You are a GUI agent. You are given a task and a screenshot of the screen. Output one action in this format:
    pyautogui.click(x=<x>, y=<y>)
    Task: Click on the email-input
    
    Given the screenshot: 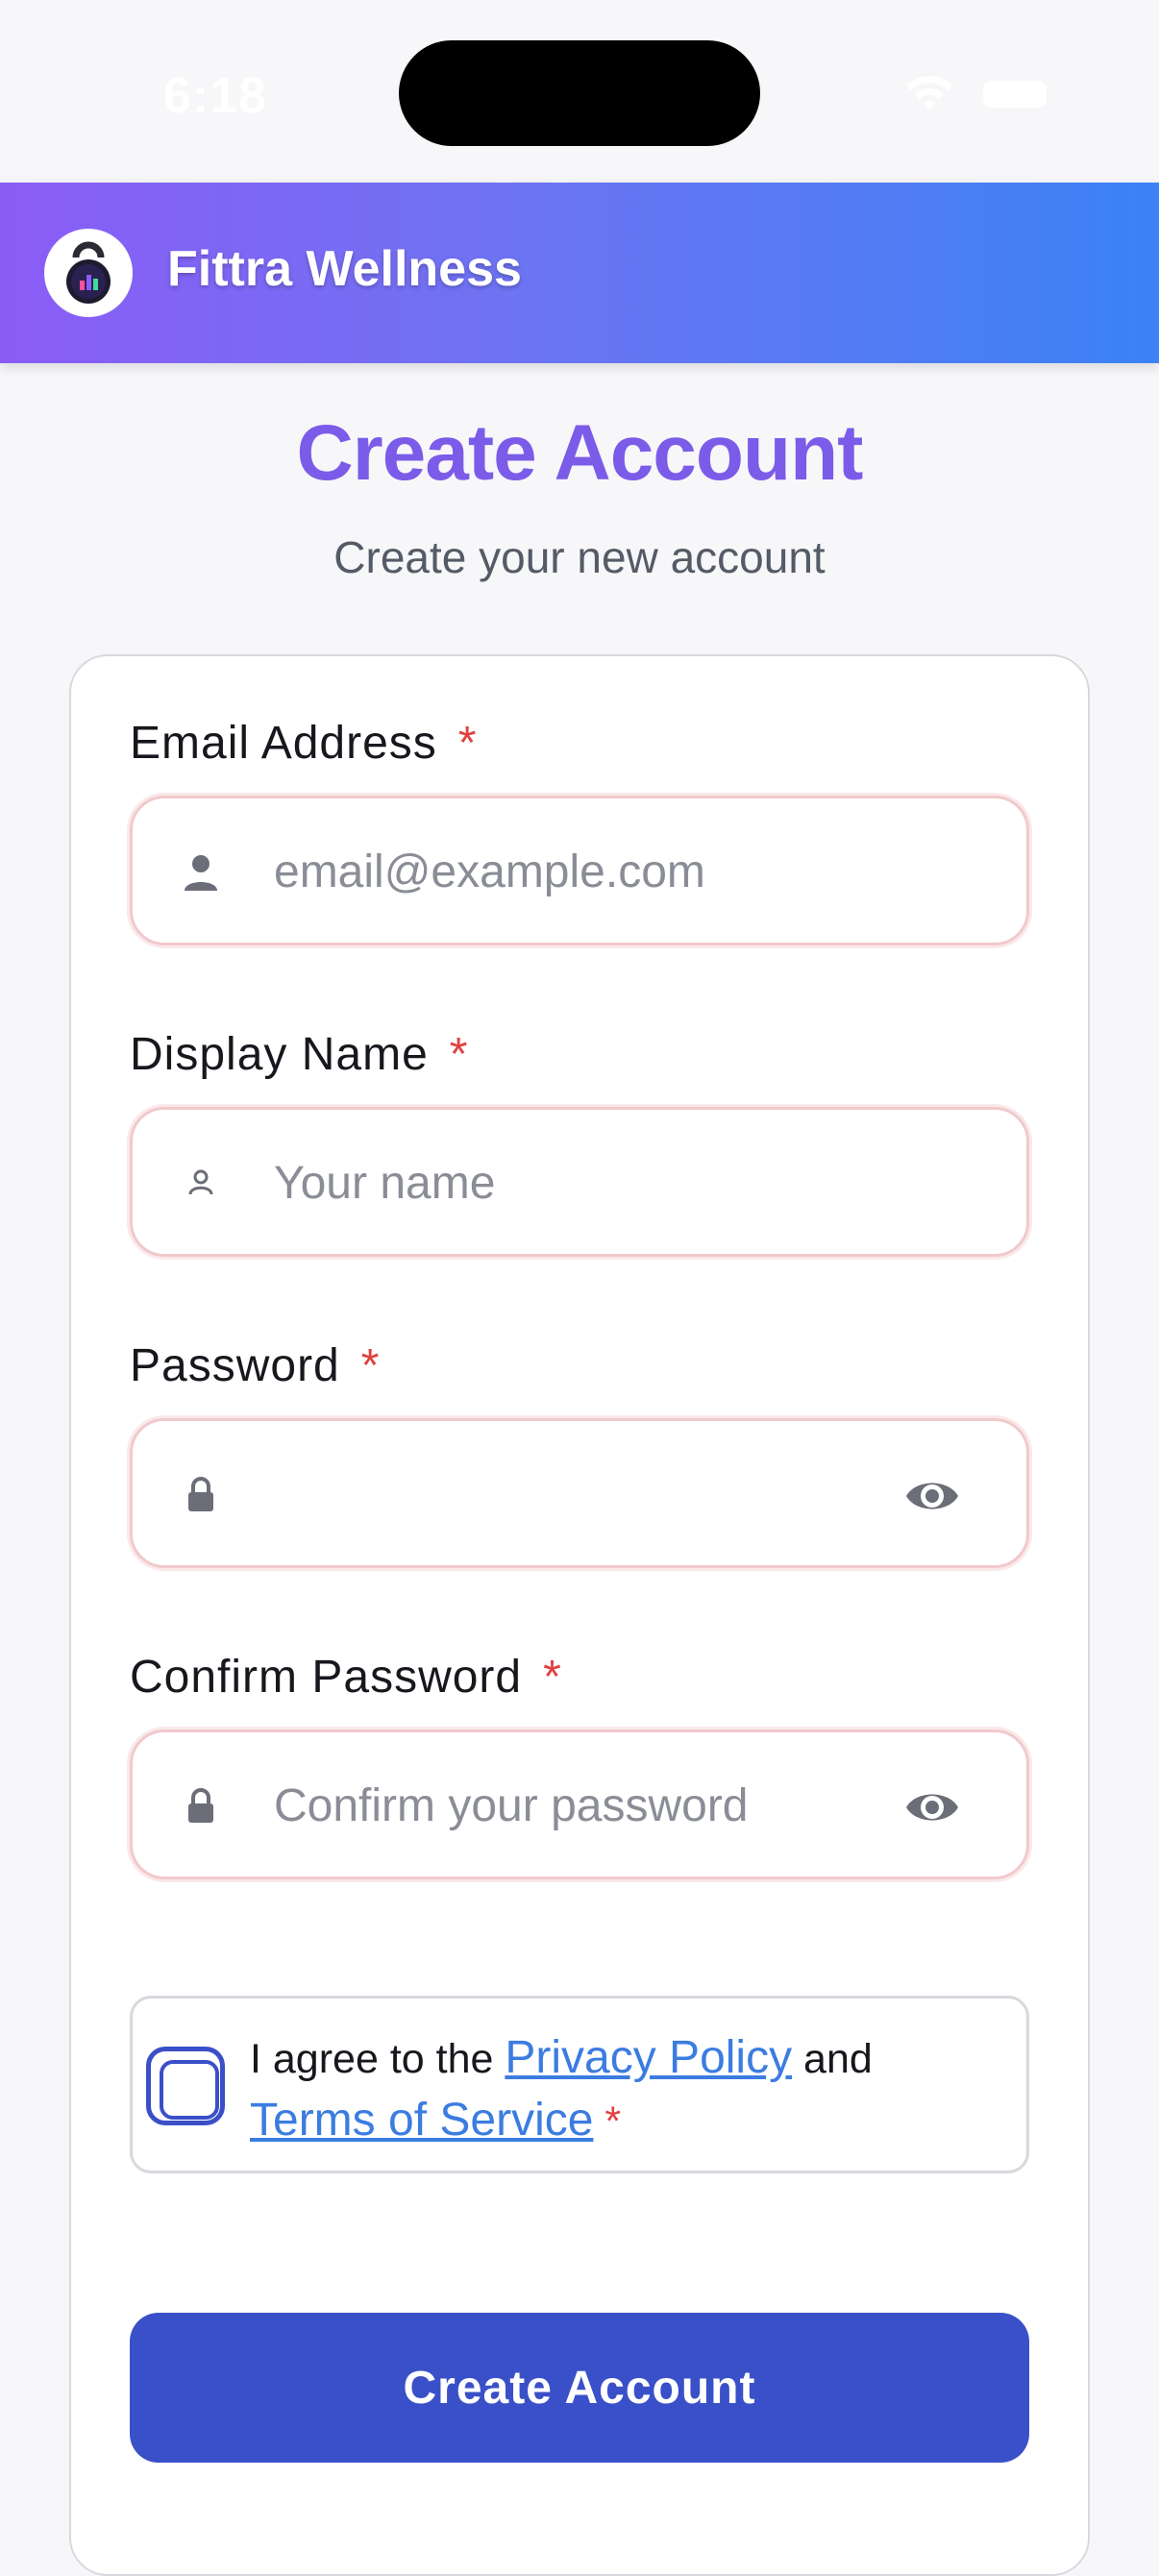 What is the action you would take?
    pyautogui.click(x=598, y=871)
    